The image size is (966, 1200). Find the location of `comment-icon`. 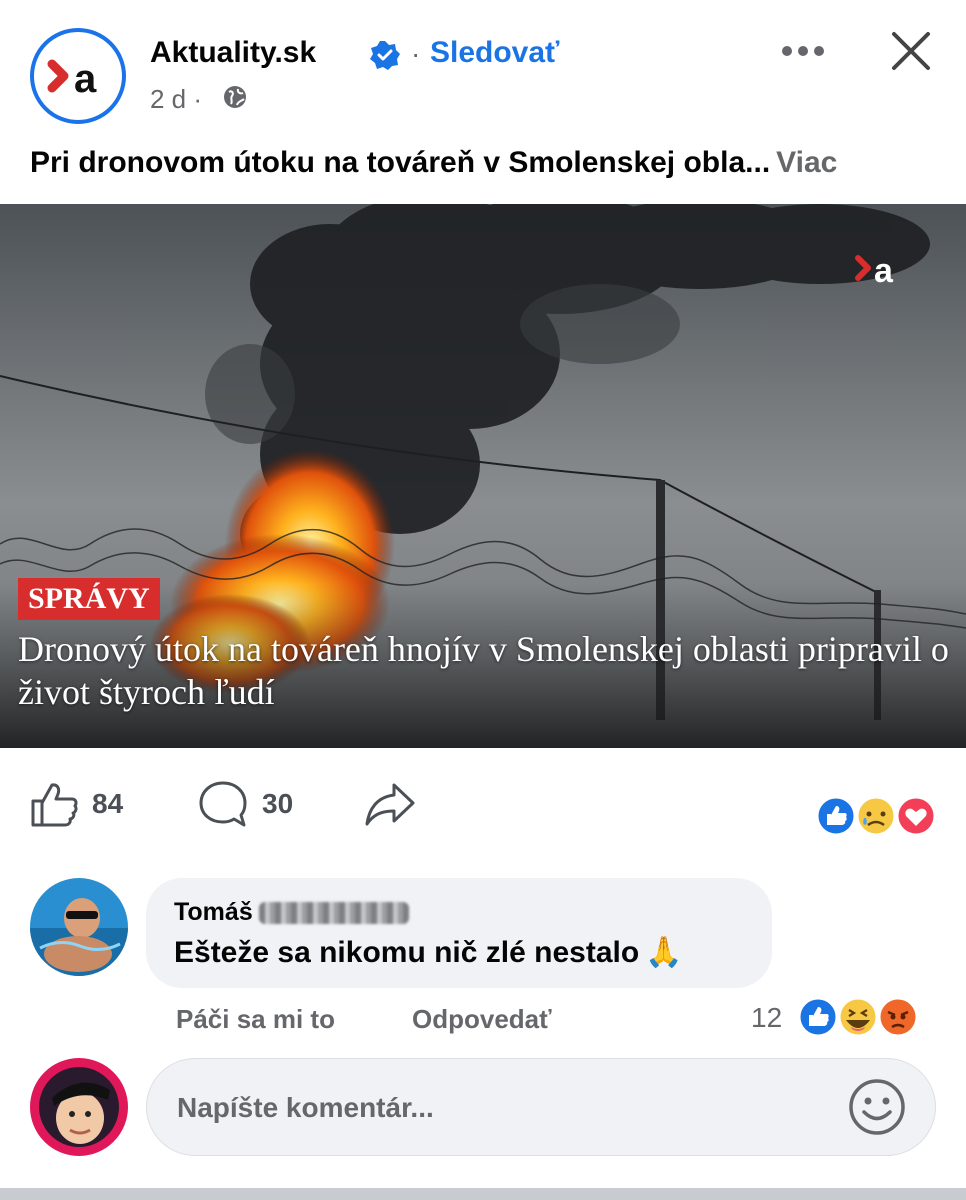

comment-icon is located at coordinates (223, 804).